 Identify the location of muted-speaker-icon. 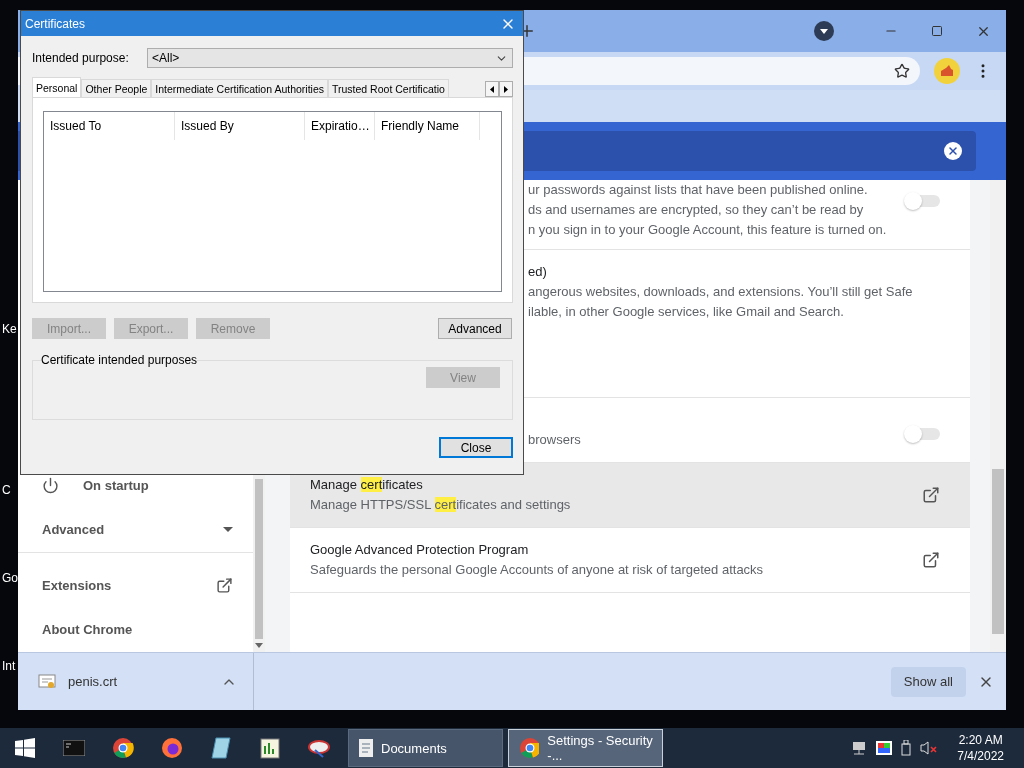
(929, 748).